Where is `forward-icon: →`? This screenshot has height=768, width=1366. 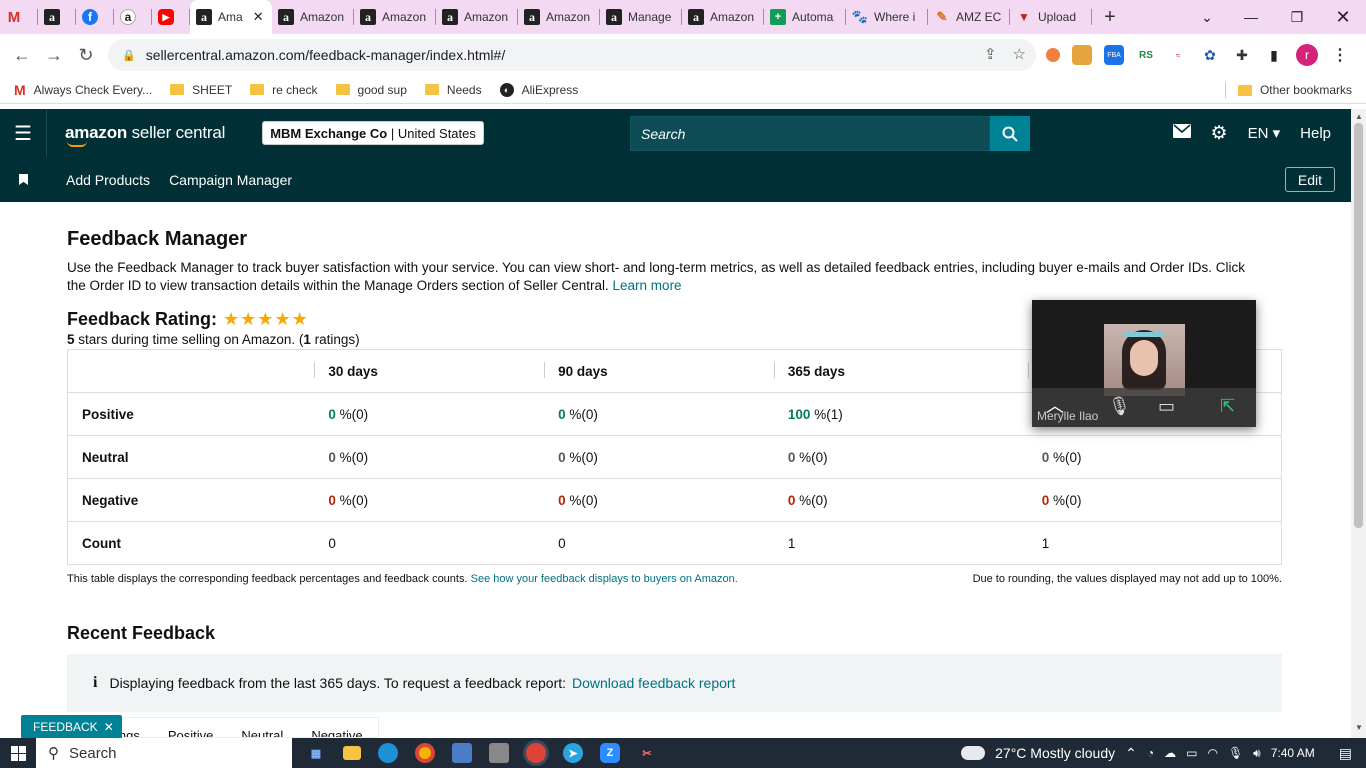 forward-icon: → is located at coordinates (54, 55).